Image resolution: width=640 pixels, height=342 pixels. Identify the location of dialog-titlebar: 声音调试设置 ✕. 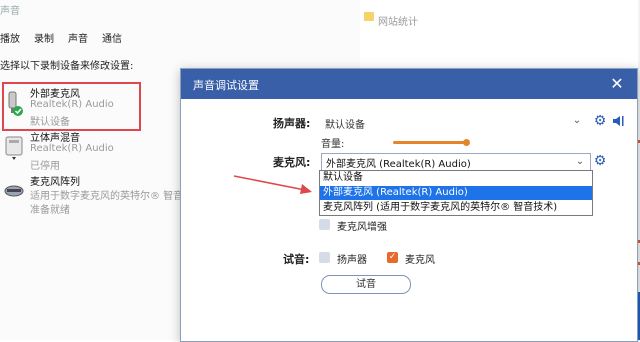
(409, 84).